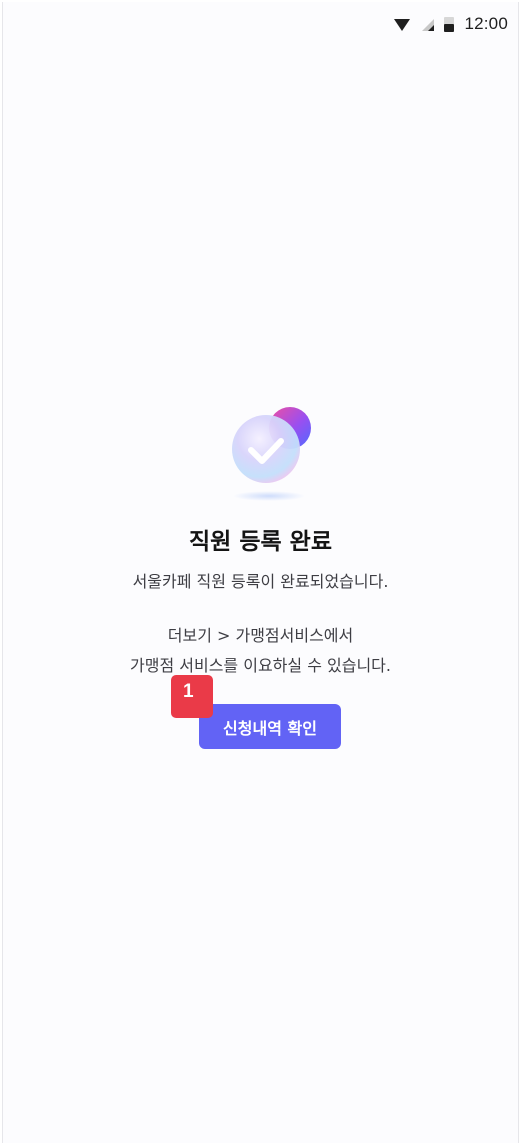 This screenshot has height=1145, width=521. What do you see at coordinates (486, 23) in the screenshot?
I see `status-time: 12:00` at bounding box center [486, 23].